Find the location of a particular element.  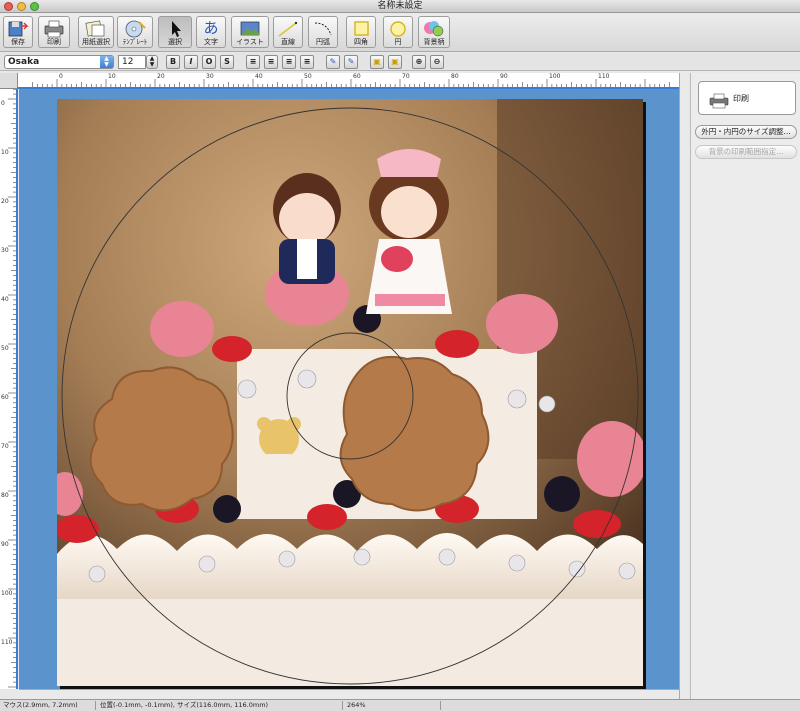

justify-icon: ≡ is located at coordinates (307, 61).